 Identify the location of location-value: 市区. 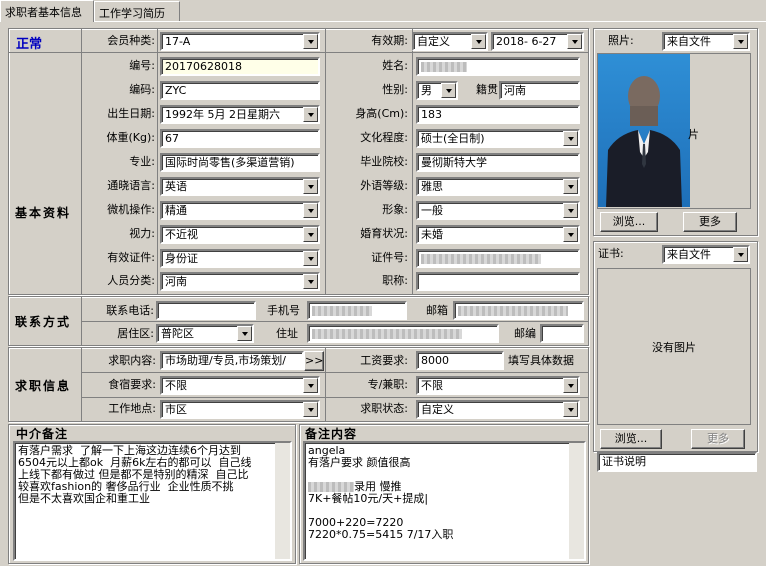
(176, 409).